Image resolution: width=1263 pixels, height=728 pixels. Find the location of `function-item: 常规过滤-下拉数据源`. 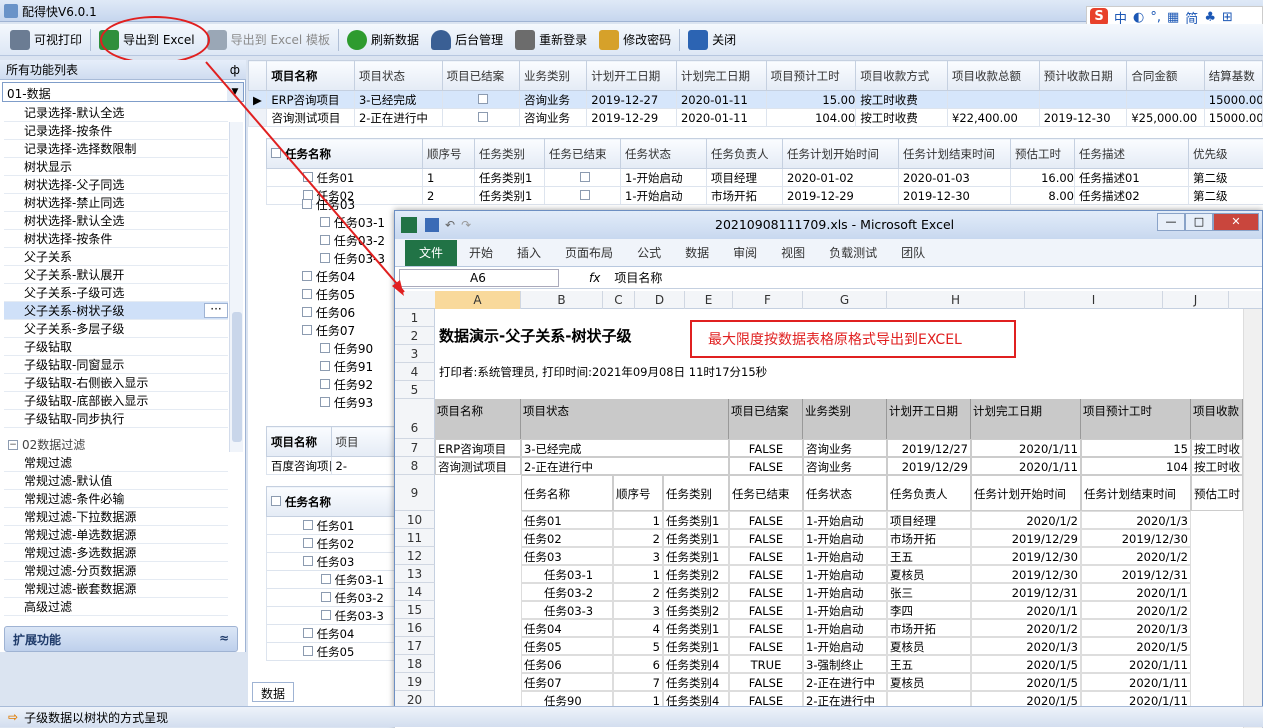

function-item: 常规过滤-下拉数据源 is located at coordinates (116, 517).